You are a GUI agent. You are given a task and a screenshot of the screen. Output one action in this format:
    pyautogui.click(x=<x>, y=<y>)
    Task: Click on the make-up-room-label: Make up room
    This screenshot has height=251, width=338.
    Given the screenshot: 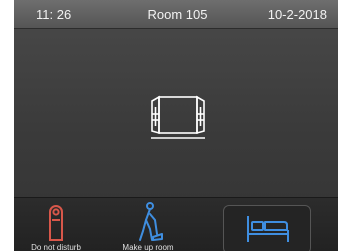 What is the action you would take?
    pyautogui.click(x=148, y=247)
    